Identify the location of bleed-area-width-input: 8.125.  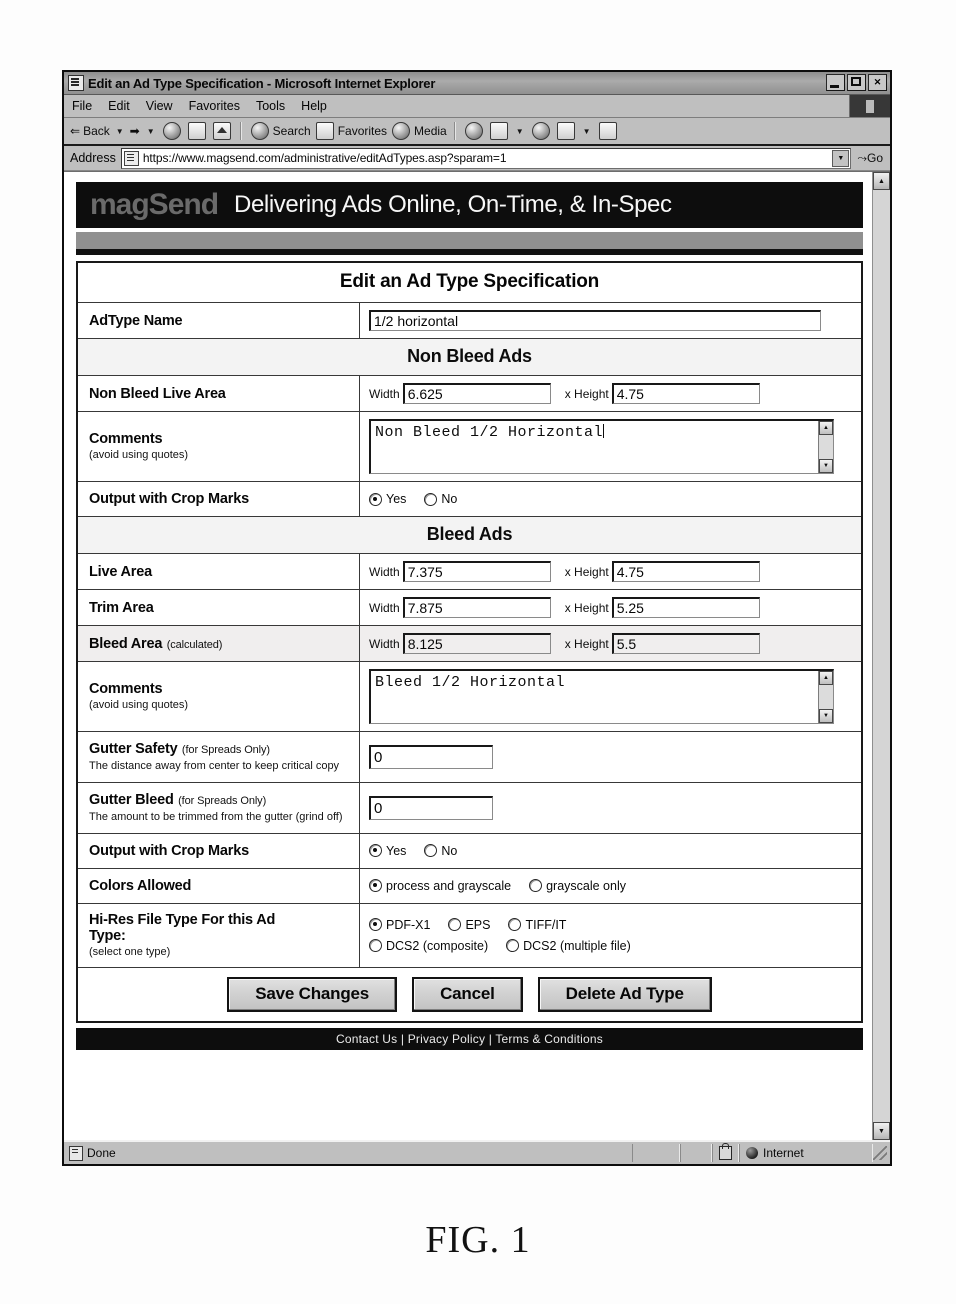
(476, 643).